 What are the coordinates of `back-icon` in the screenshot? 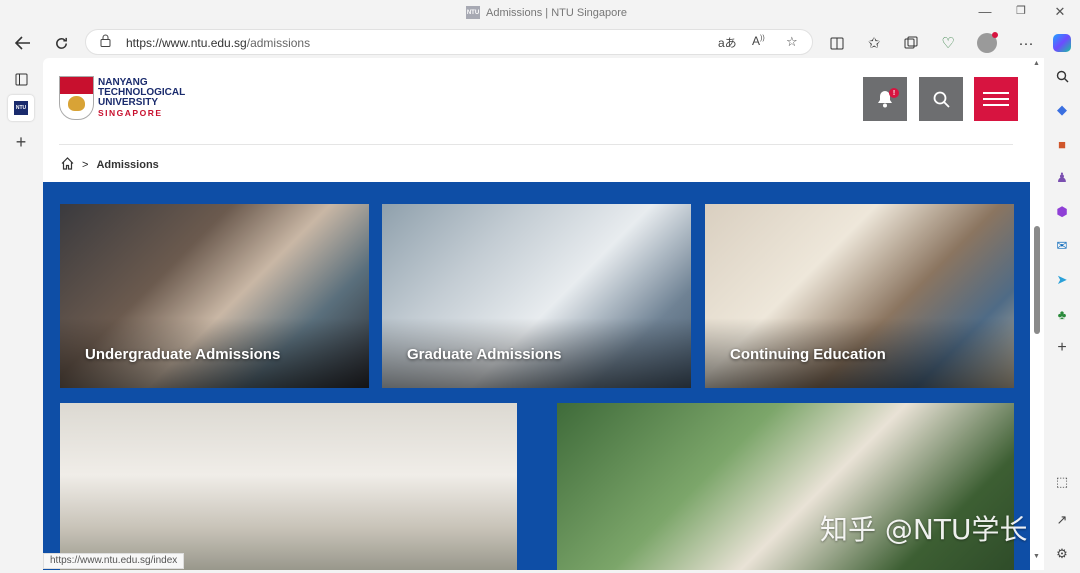 It's located at (23, 43).